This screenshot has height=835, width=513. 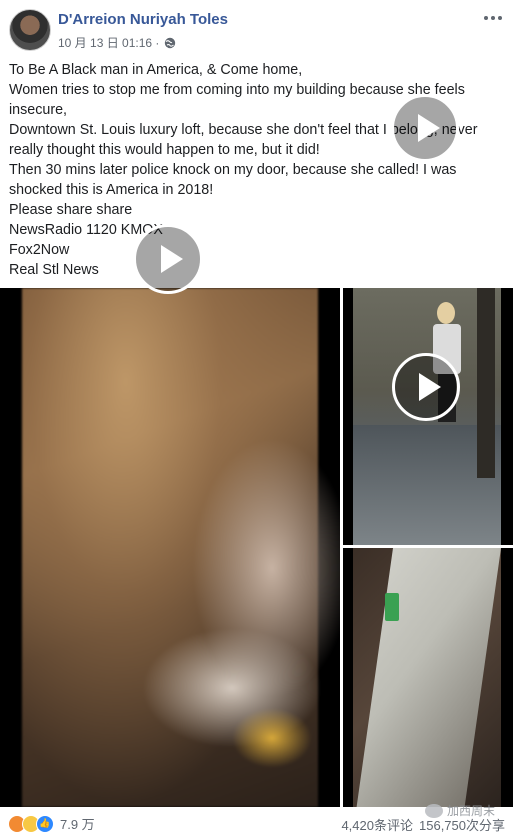 I want to click on post-timestamp: 10 月 13 日 01:16 ·, so click(x=108, y=42).